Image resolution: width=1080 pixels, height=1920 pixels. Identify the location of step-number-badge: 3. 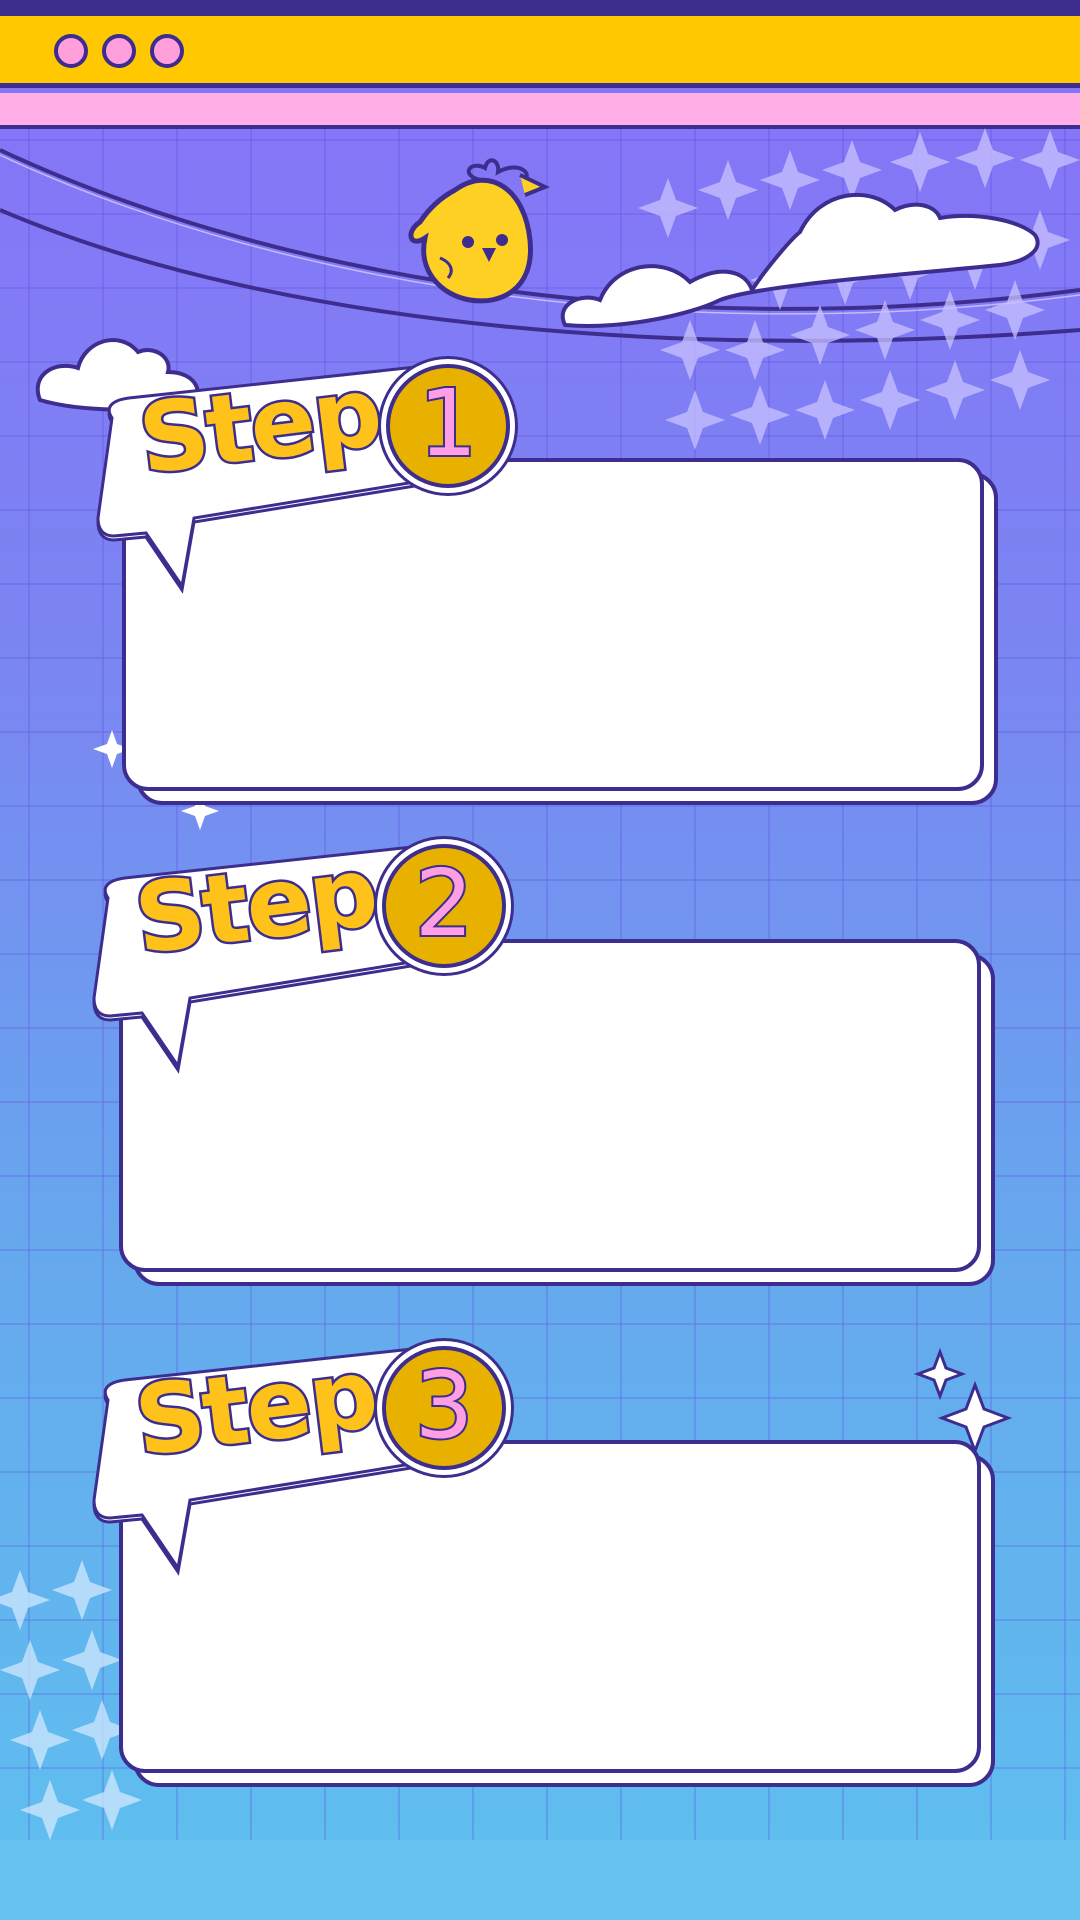
(444, 1408).